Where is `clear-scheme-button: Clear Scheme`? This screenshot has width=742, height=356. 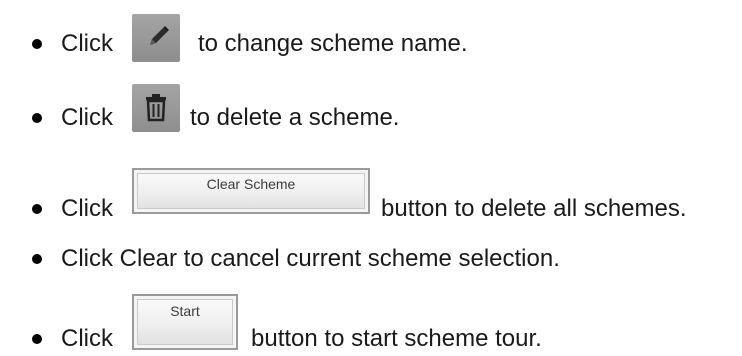
clear-scheme-button: Clear Scheme is located at coordinates (251, 191).